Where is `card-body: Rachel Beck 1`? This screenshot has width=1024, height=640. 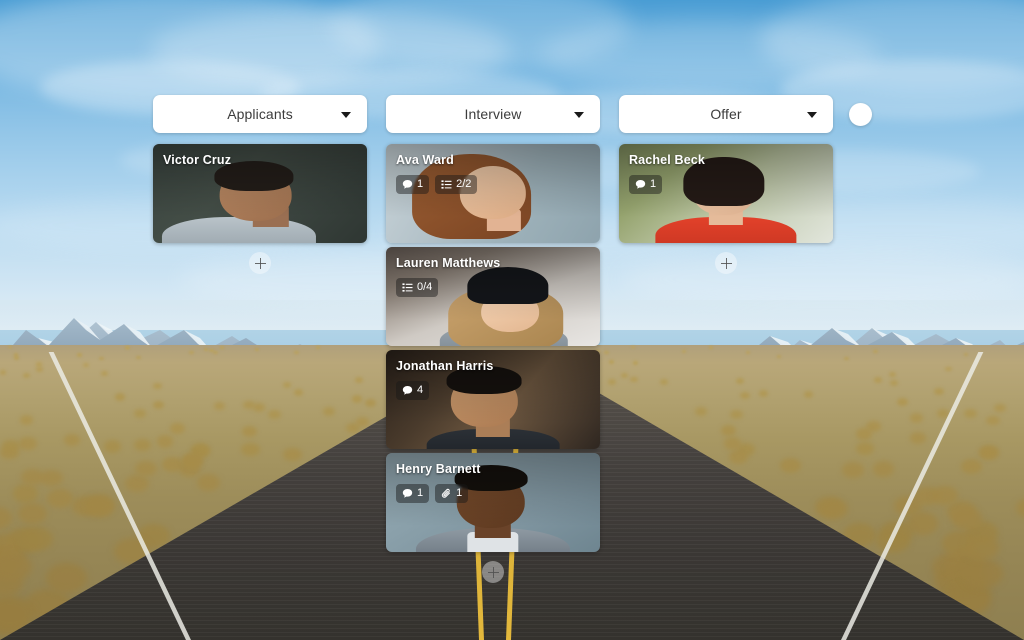
card-body: Rachel Beck 1 is located at coordinates (726, 173).